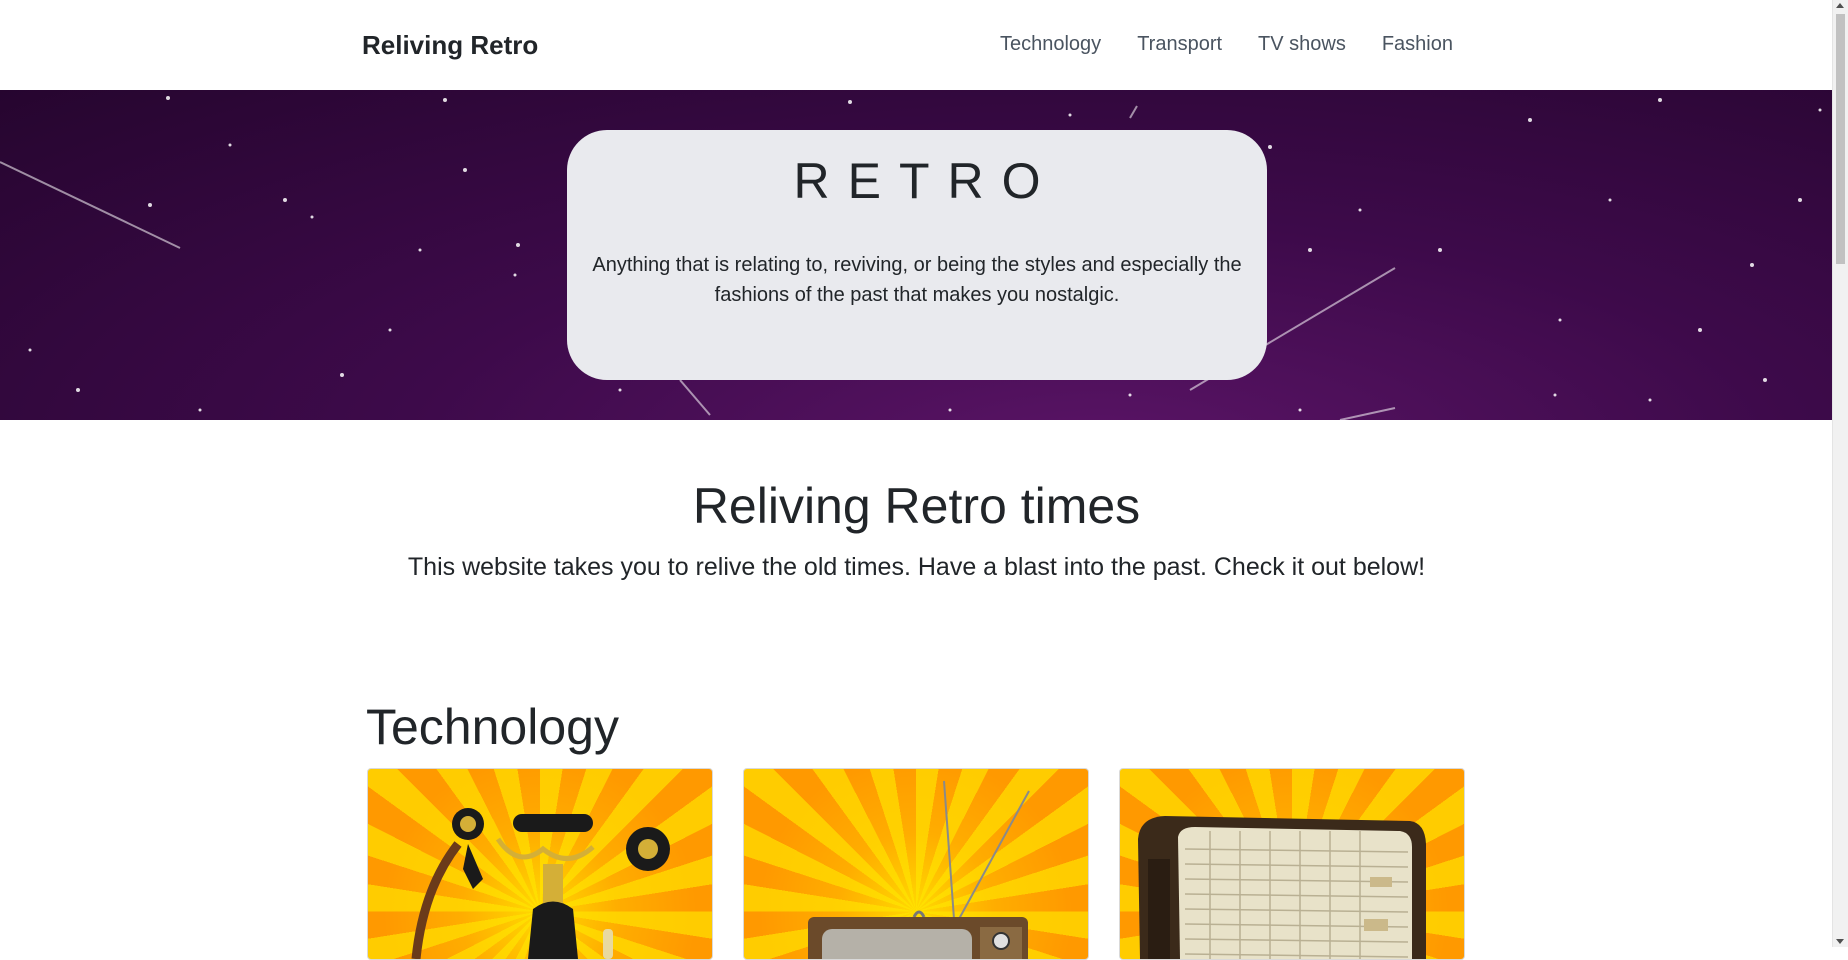  I want to click on hero-title: RETRO, so click(926, 181).